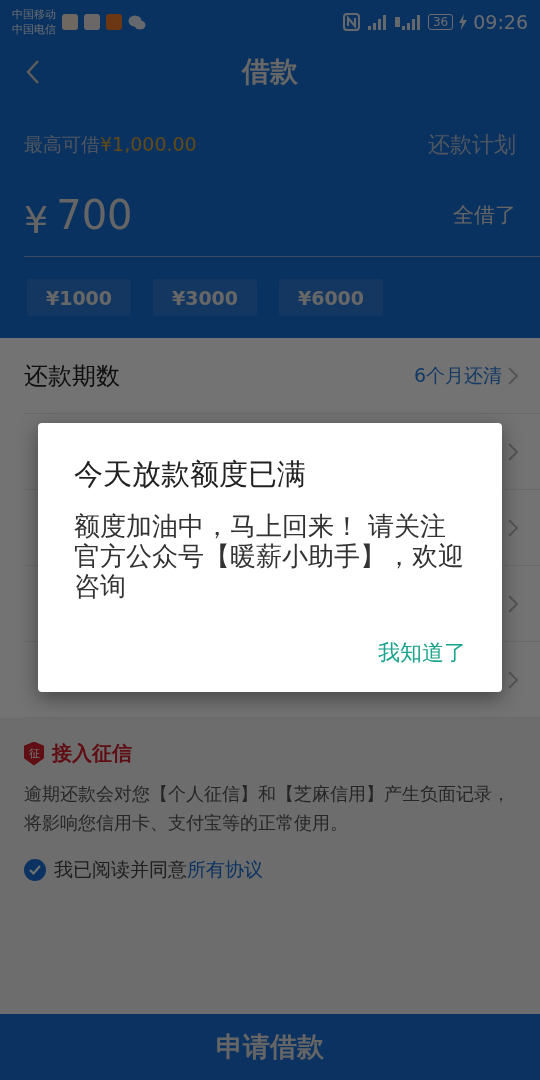 The height and width of the screenshot is (1080, 540). Describe the element at coordinates (254, 215) in the screenshot. I see `amount-field: 700` at that location.